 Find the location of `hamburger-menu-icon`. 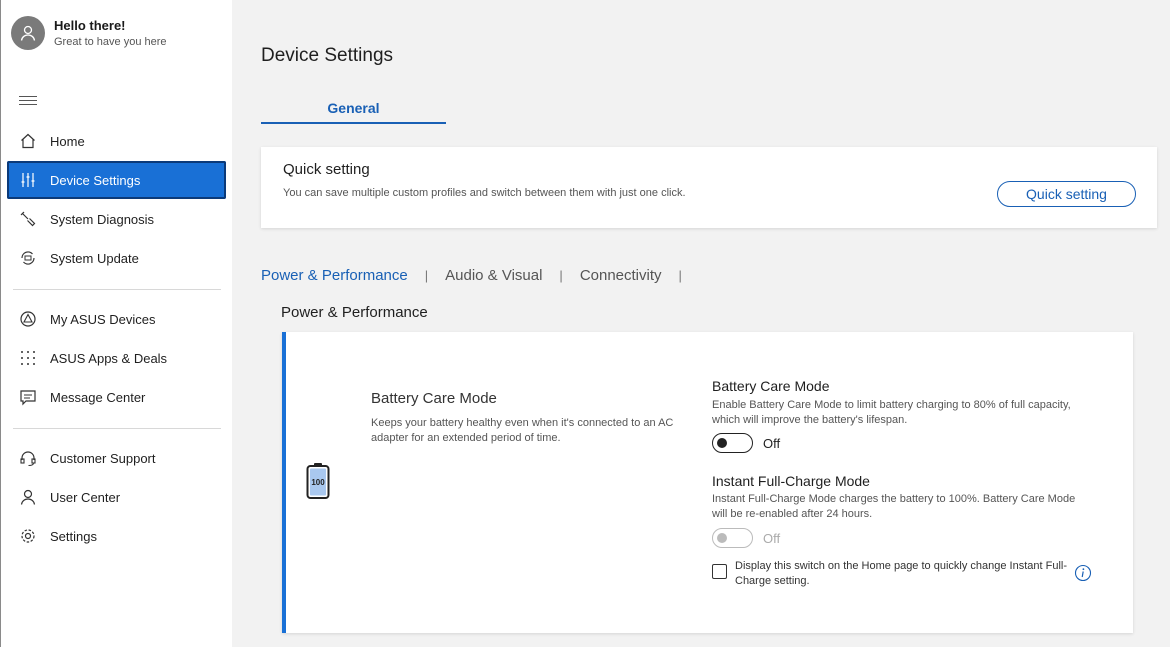

hamburger-menu-icon is located at coordinates (28, 103).